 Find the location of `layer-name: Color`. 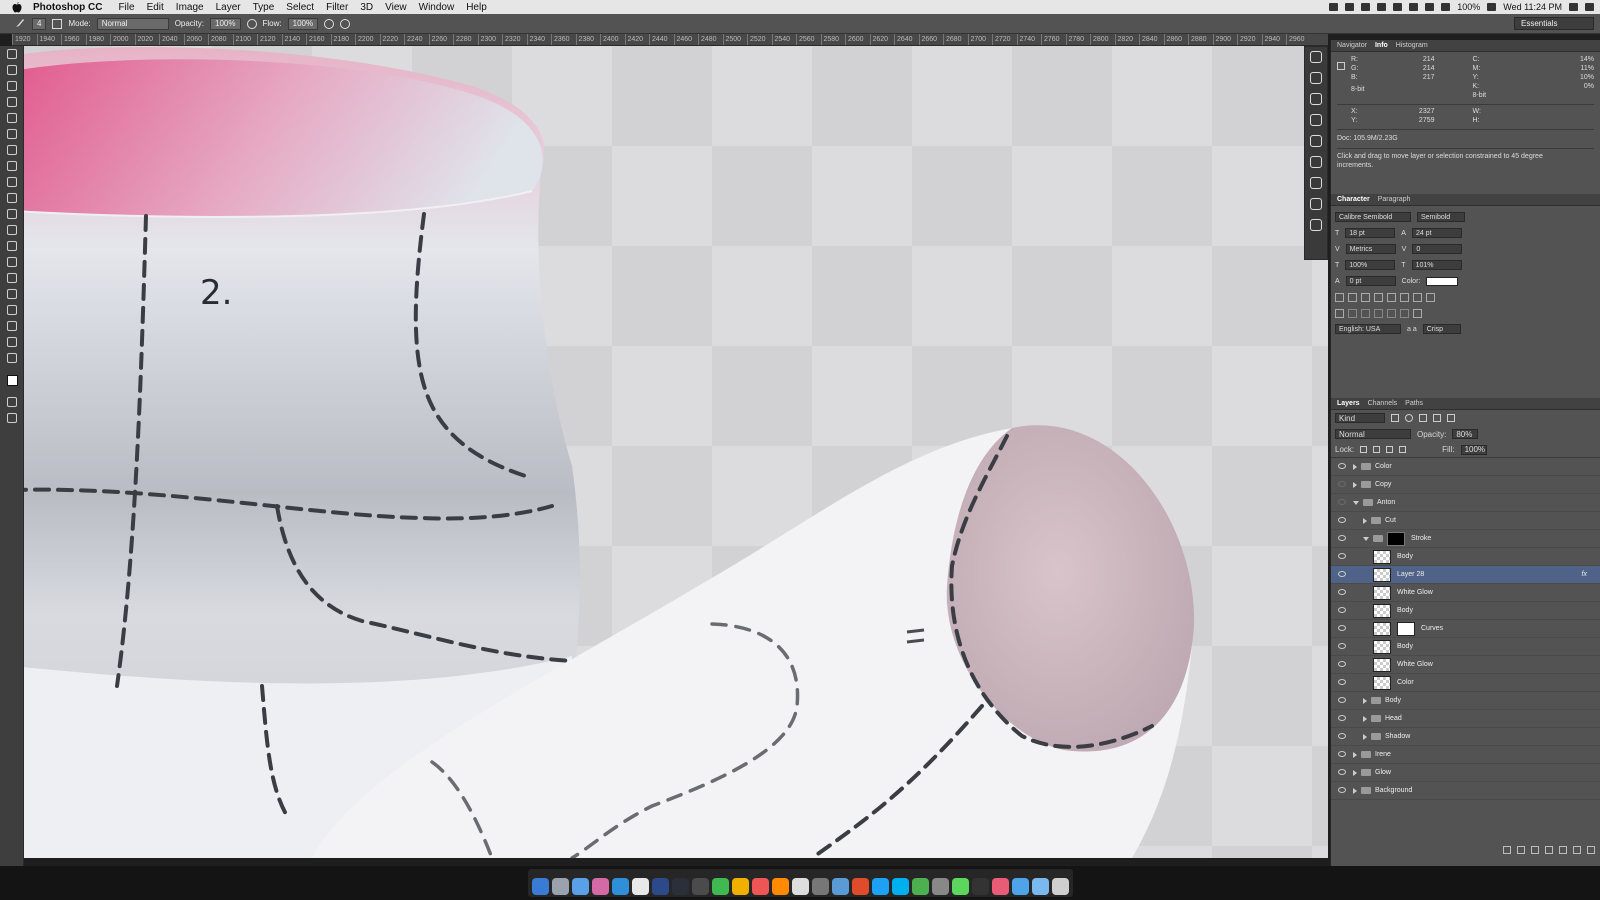

layer-name: Color is located at coordinates (1383, 466).